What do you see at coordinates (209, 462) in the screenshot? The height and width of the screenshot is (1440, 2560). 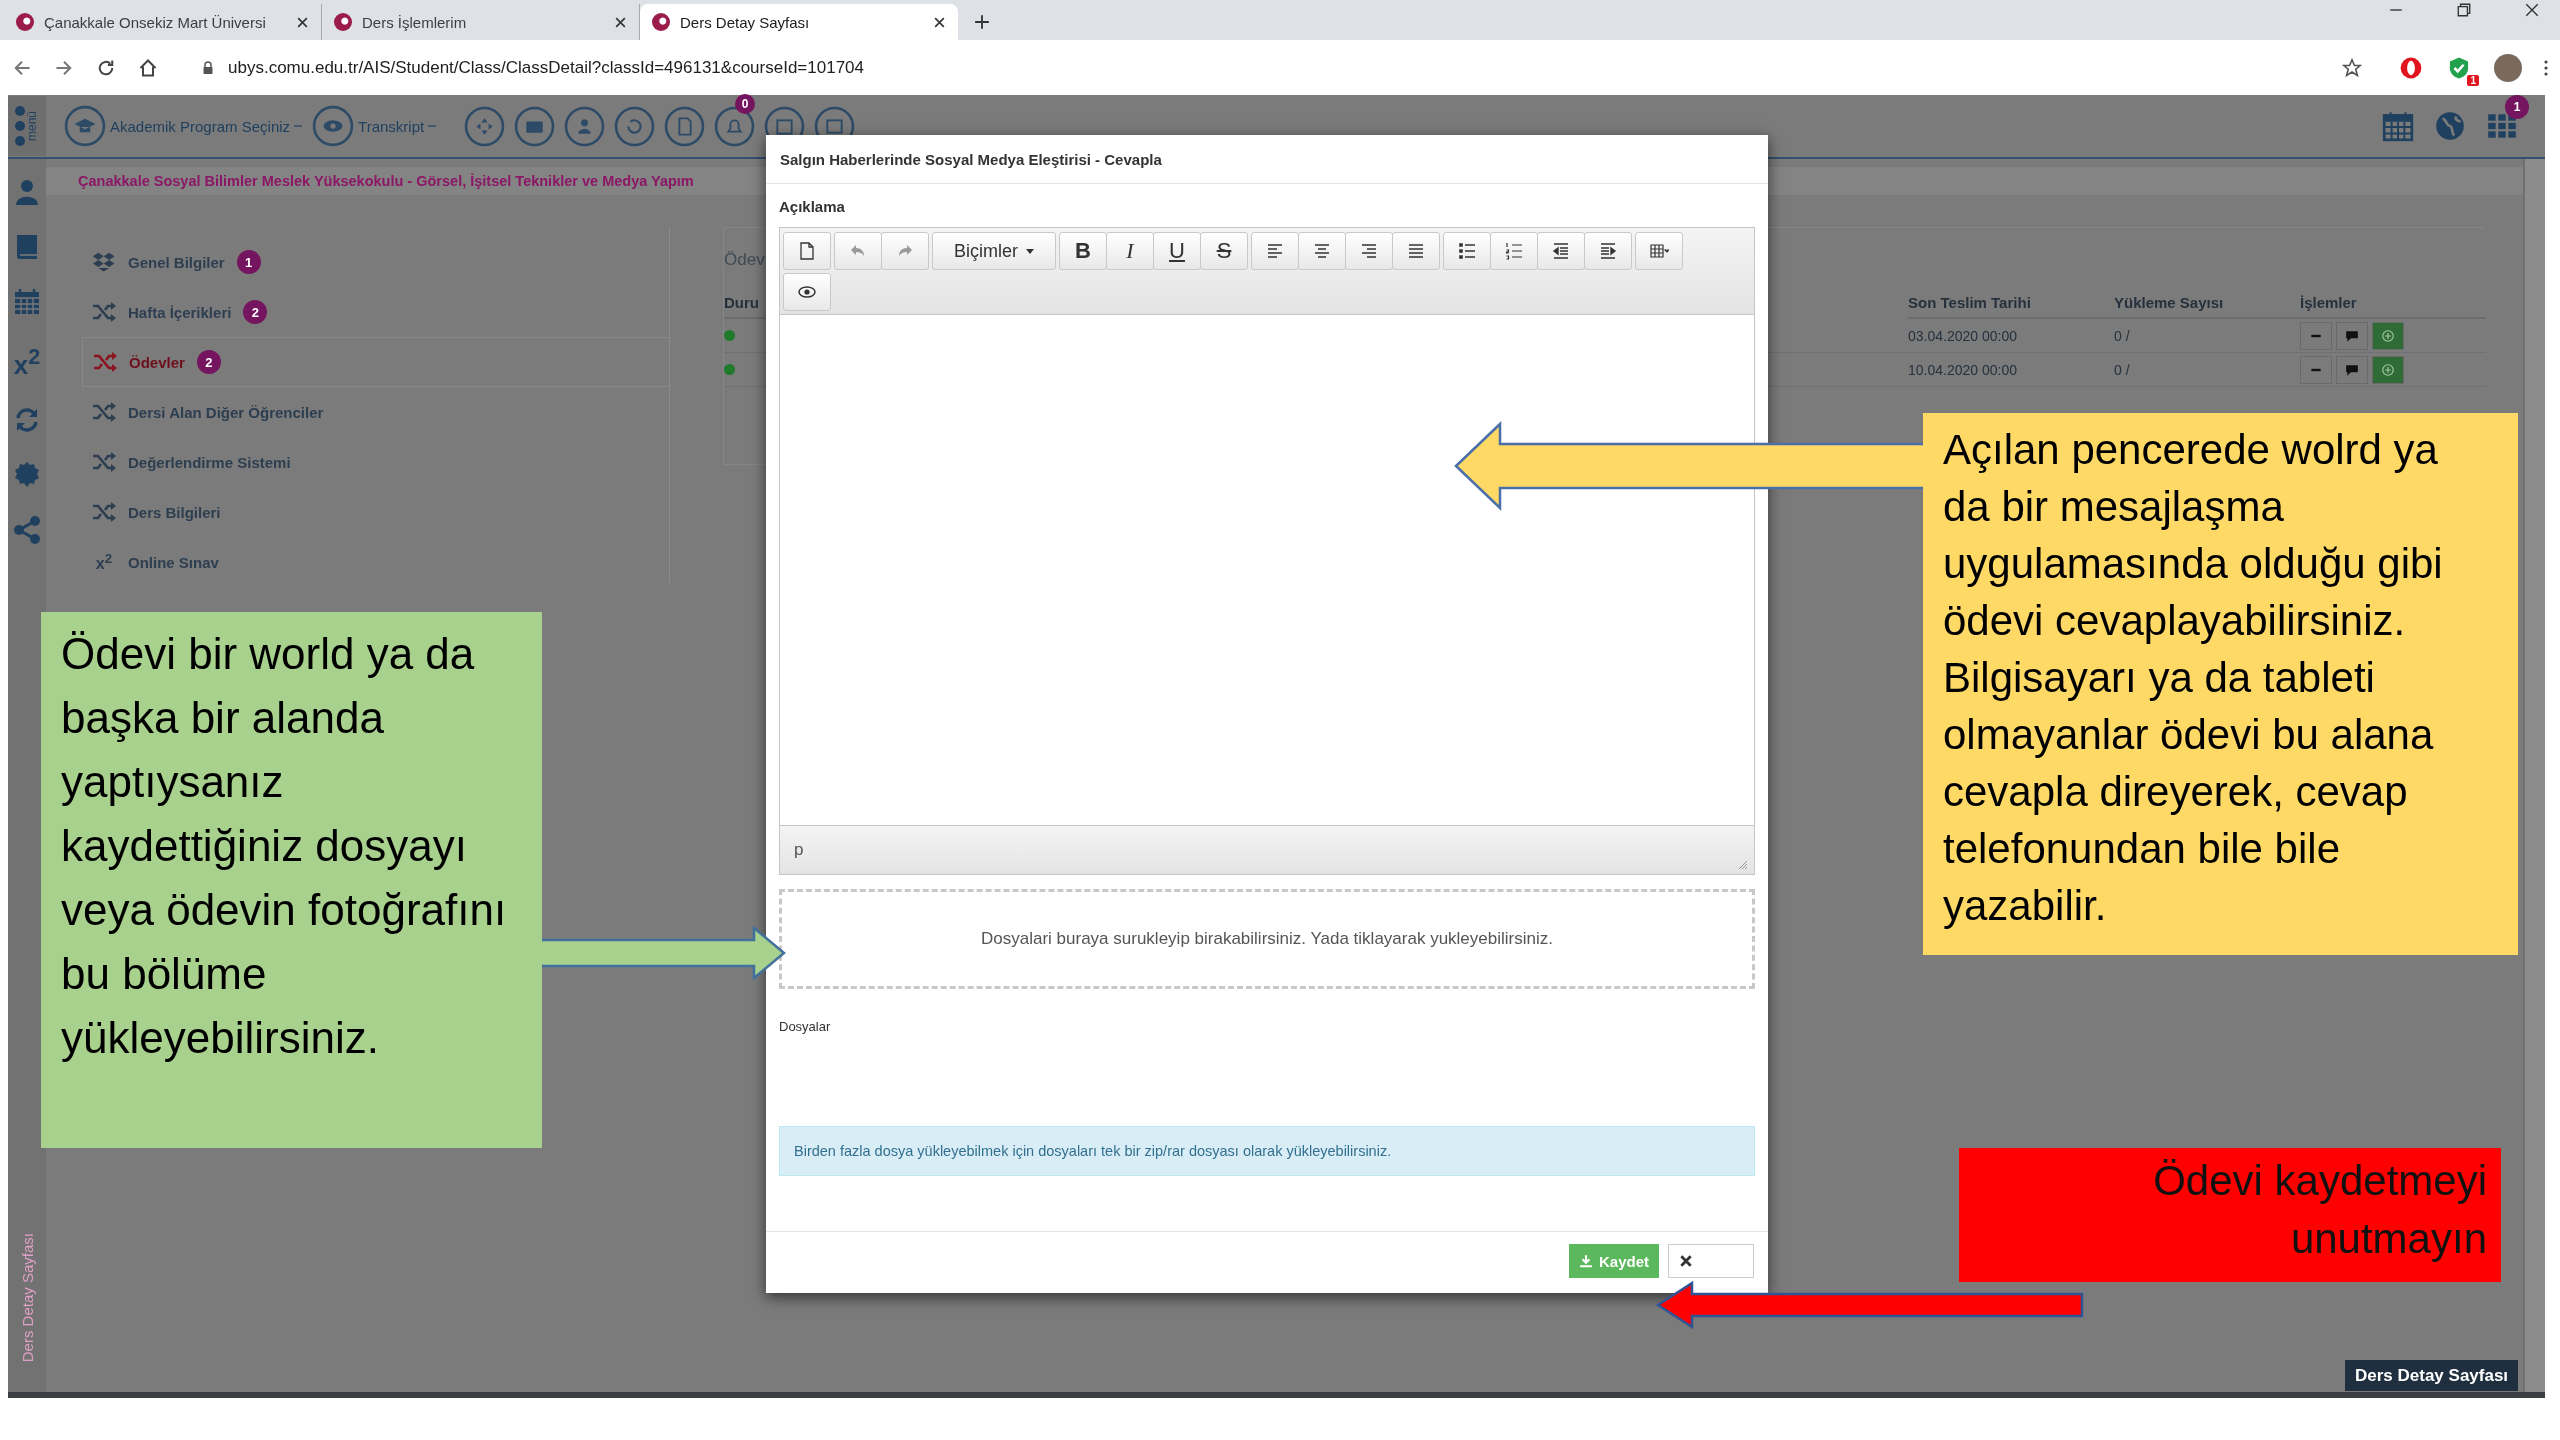 I see `sidebar-item-label: Değerlendirme Sistemi` at bounding box center [209, 462].